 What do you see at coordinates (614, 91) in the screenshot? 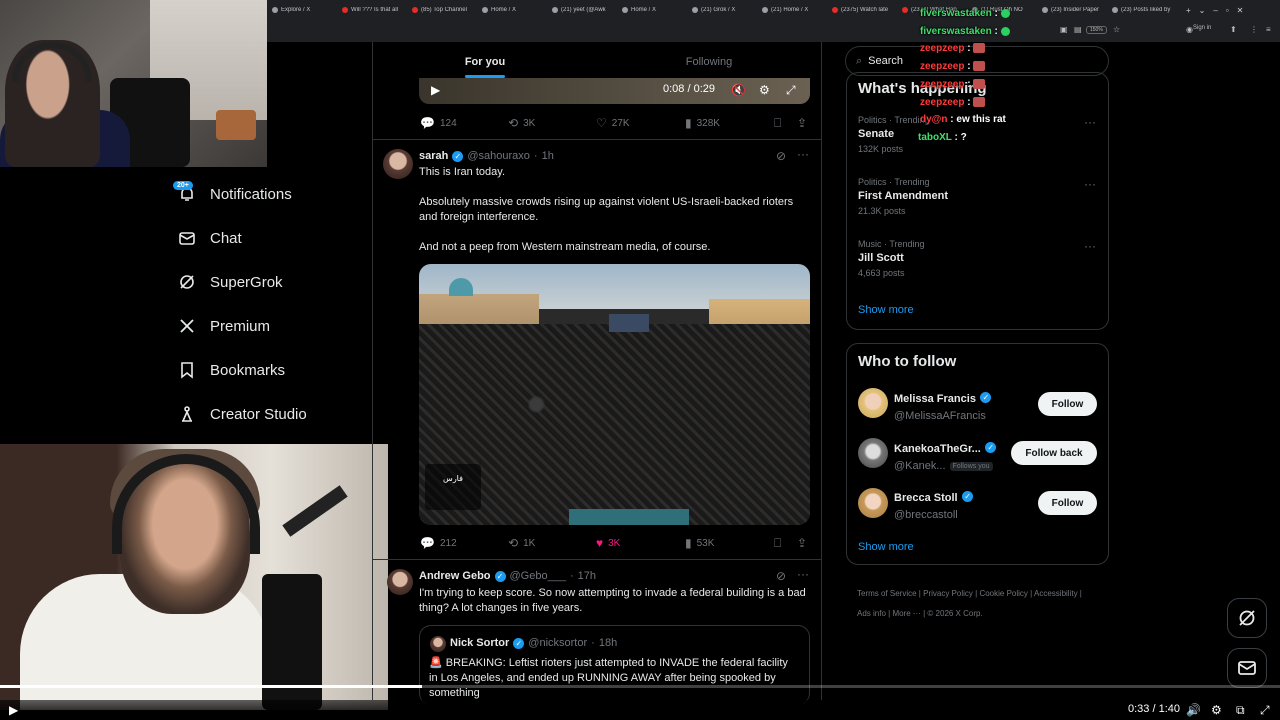
I see `video-player: ▶ 0:08 / 0:29 🔇 ⚙ ⤢` at bounding box center [614, 91].